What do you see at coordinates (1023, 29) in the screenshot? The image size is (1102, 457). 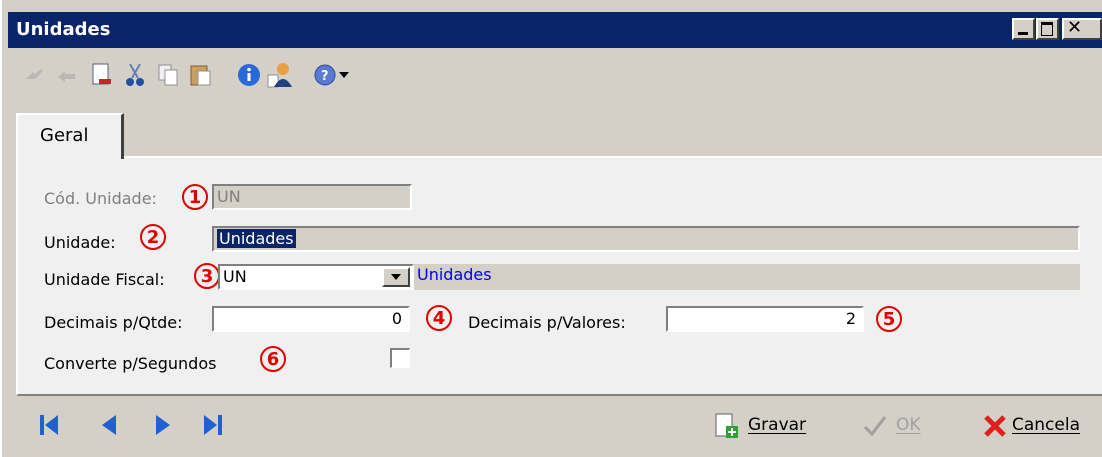 I see `minimize-button` at bounding box center [1023, 29].